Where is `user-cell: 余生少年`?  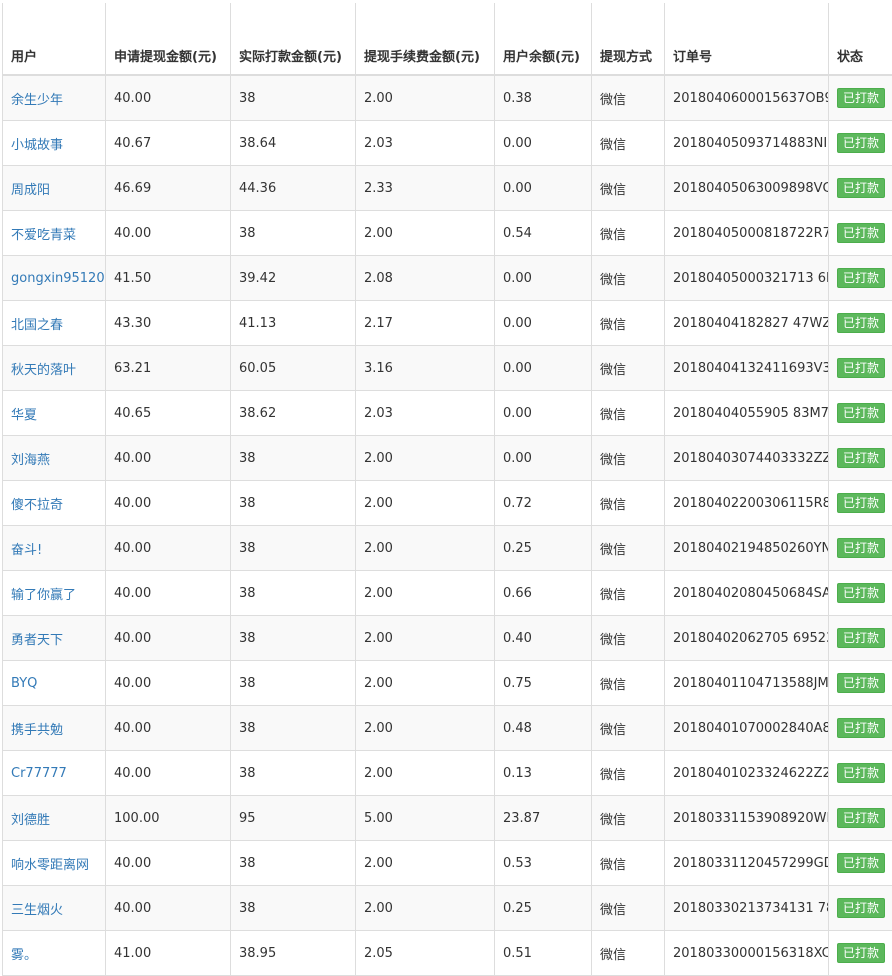 user-cell: 余生少年 is located at coordinates (54, 98).